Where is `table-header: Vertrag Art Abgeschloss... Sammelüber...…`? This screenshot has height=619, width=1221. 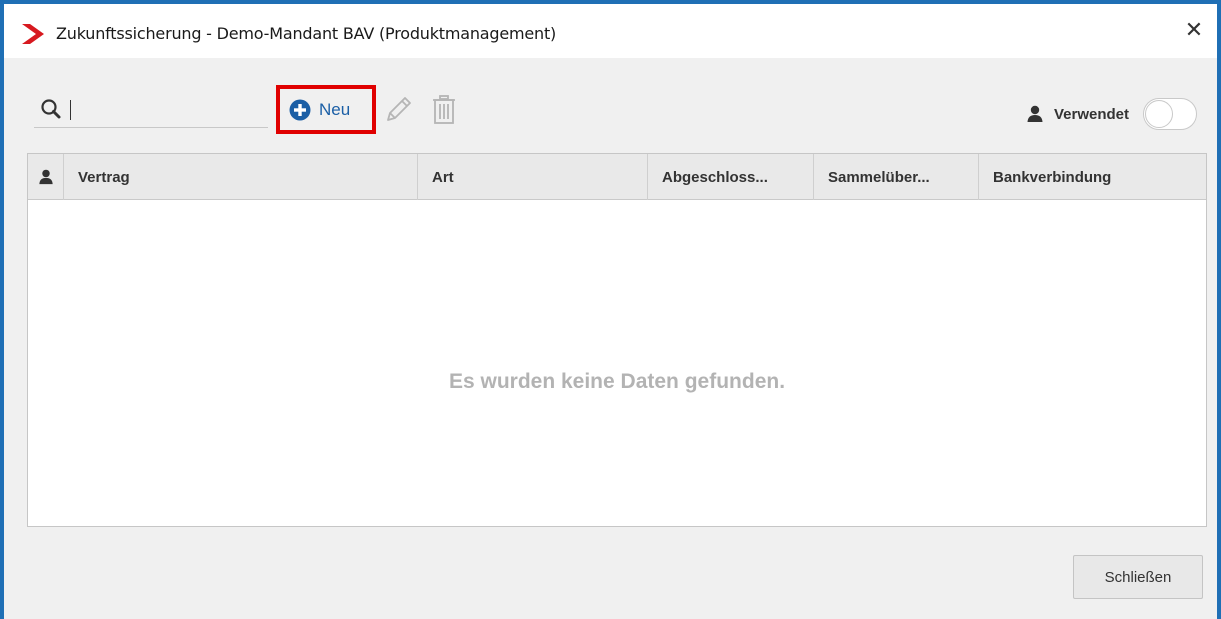
table-header: Vertrag Art Abgeschloss... Sammelüber...… is located at coordinates (617, 177).